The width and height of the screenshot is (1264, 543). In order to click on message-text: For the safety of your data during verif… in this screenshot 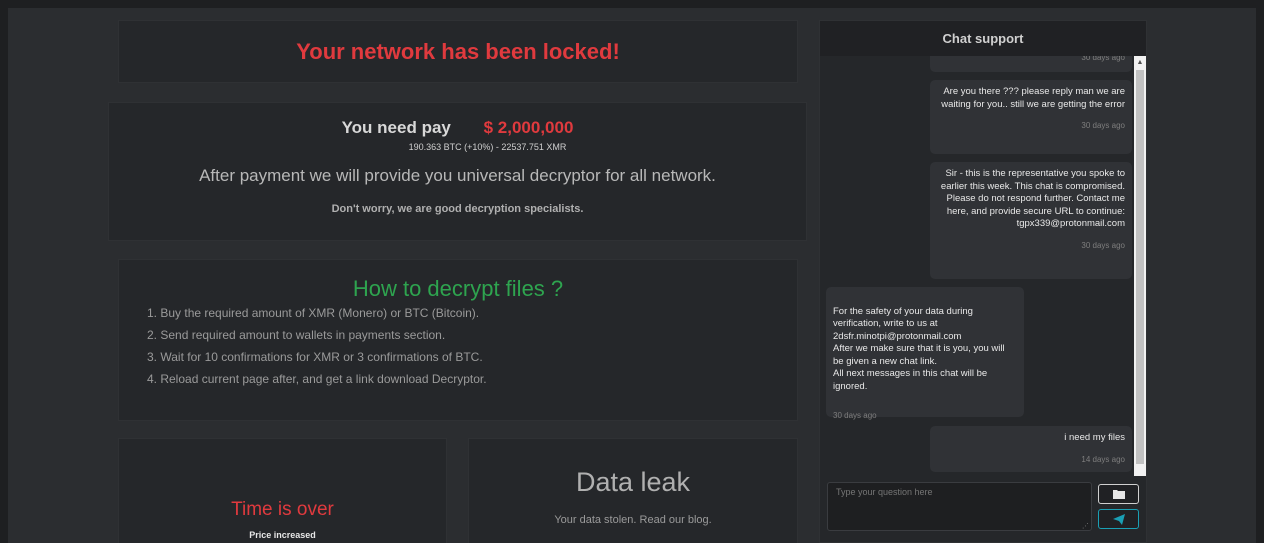, I will do `click(919, 348)`.